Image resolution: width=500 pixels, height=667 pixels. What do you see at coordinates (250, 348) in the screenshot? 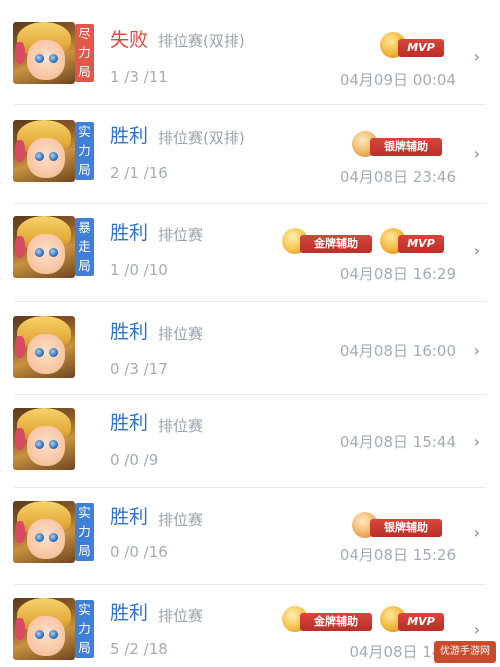
I see `match-row: 胜利 排位赛 0 /3 /17 04月08日 16:00 ›` at bounding box center [250, 348].